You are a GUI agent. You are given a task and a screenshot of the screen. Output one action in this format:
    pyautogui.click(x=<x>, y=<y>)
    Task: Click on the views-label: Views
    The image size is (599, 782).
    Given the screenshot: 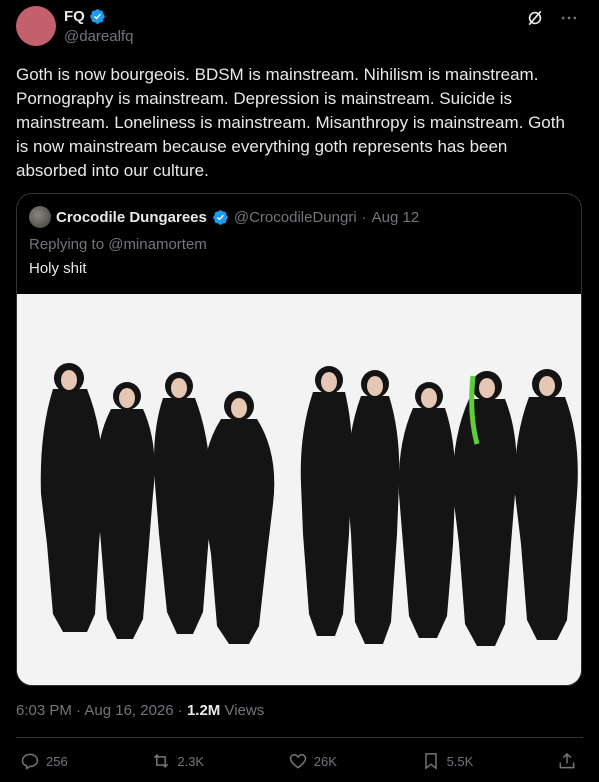 What is the action you would take?
    pyautogui.click(x=242, y=710)
    